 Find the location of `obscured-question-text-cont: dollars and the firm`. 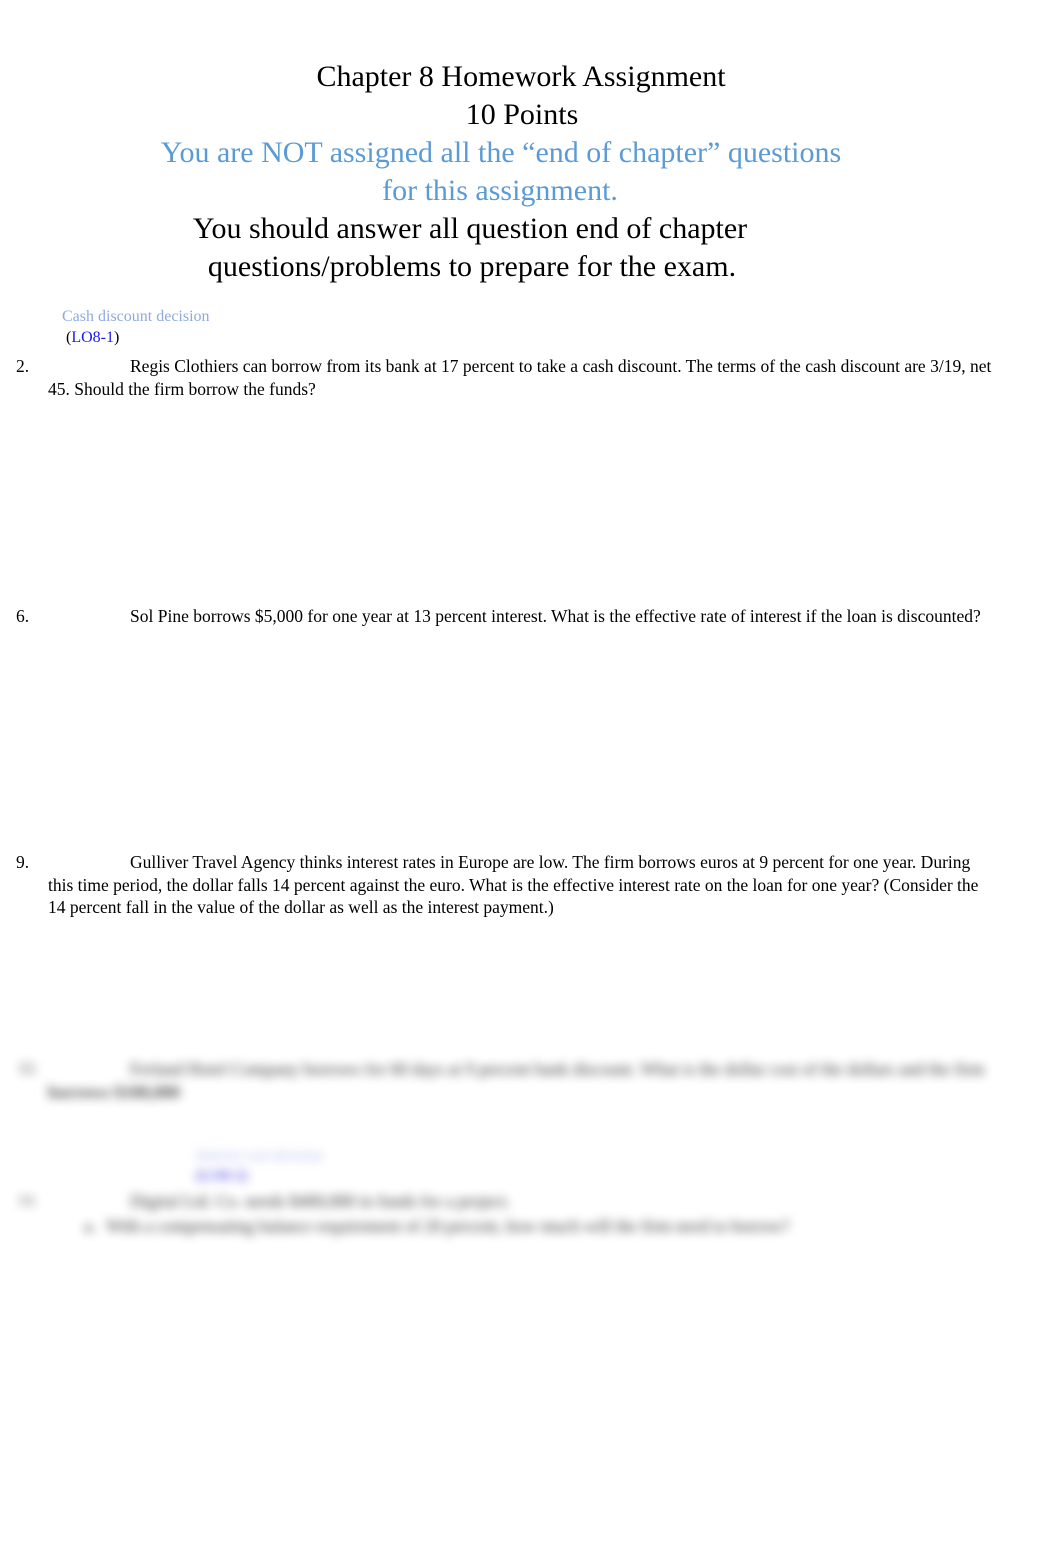

obscured-question-text-cont: dollars and the firm is located at coordinates (916, 1069).